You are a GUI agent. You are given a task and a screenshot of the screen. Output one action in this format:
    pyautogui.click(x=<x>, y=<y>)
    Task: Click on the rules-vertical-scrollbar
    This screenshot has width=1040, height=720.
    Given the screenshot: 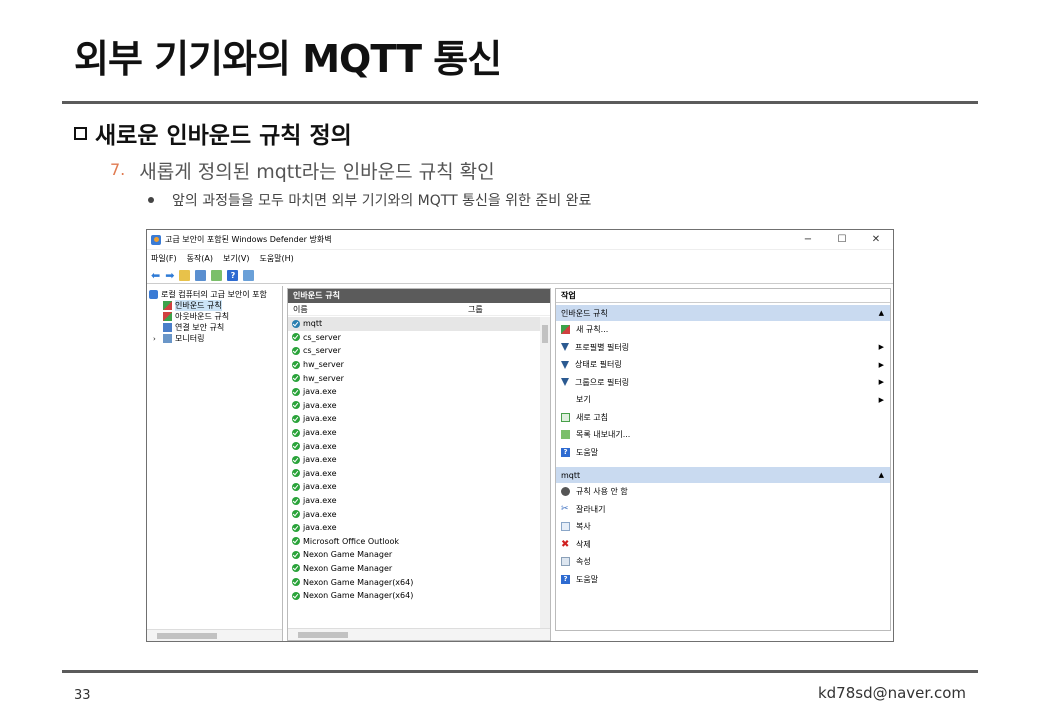 What is the action you would take?
    pyautogui.click(x=545, y=472)
    